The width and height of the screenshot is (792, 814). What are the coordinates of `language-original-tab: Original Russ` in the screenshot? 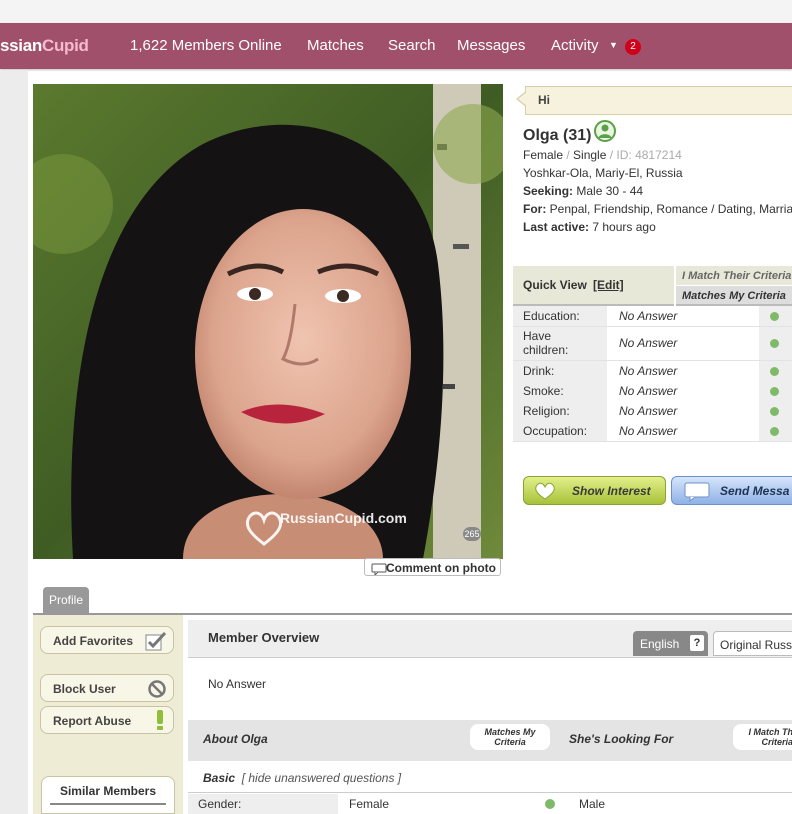 It's located at (752, 643).